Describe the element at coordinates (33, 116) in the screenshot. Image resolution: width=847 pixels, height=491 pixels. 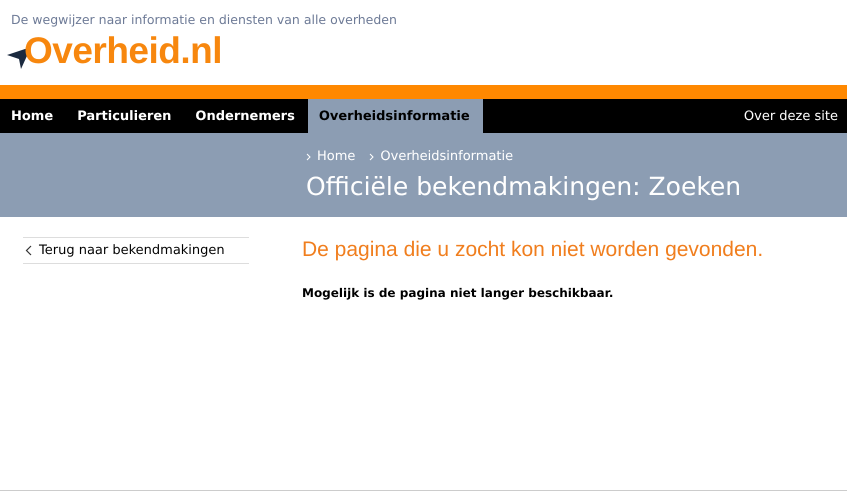
I see `nav-tab: Home` at that location.